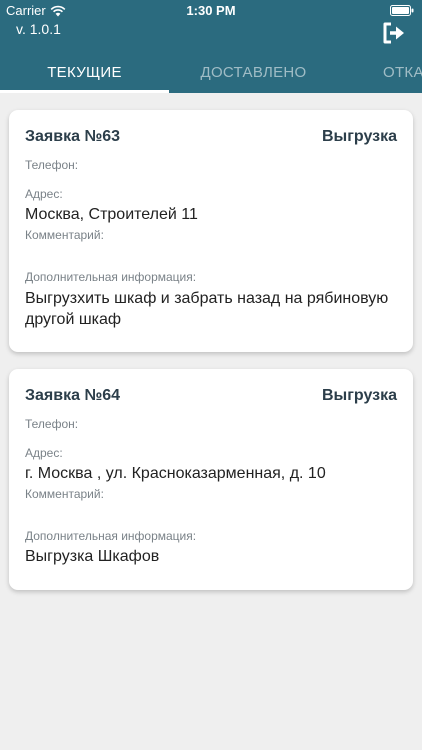  Describe the element at coordinates (402, 72) in the screenshot. I see `tab-rejected-label: ОТКА` at that location.